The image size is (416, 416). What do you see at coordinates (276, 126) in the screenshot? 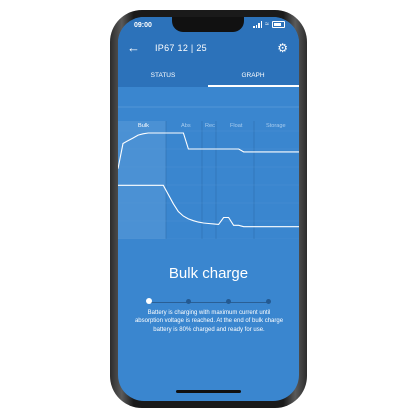
I see `phase-label-storage: Storage` at bounding box center [276, 126].